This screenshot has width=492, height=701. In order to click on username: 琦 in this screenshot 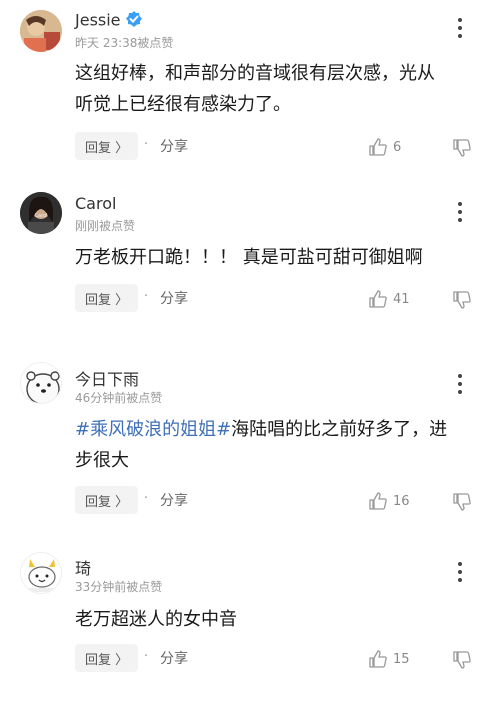, I will do `click(83, 567)`.